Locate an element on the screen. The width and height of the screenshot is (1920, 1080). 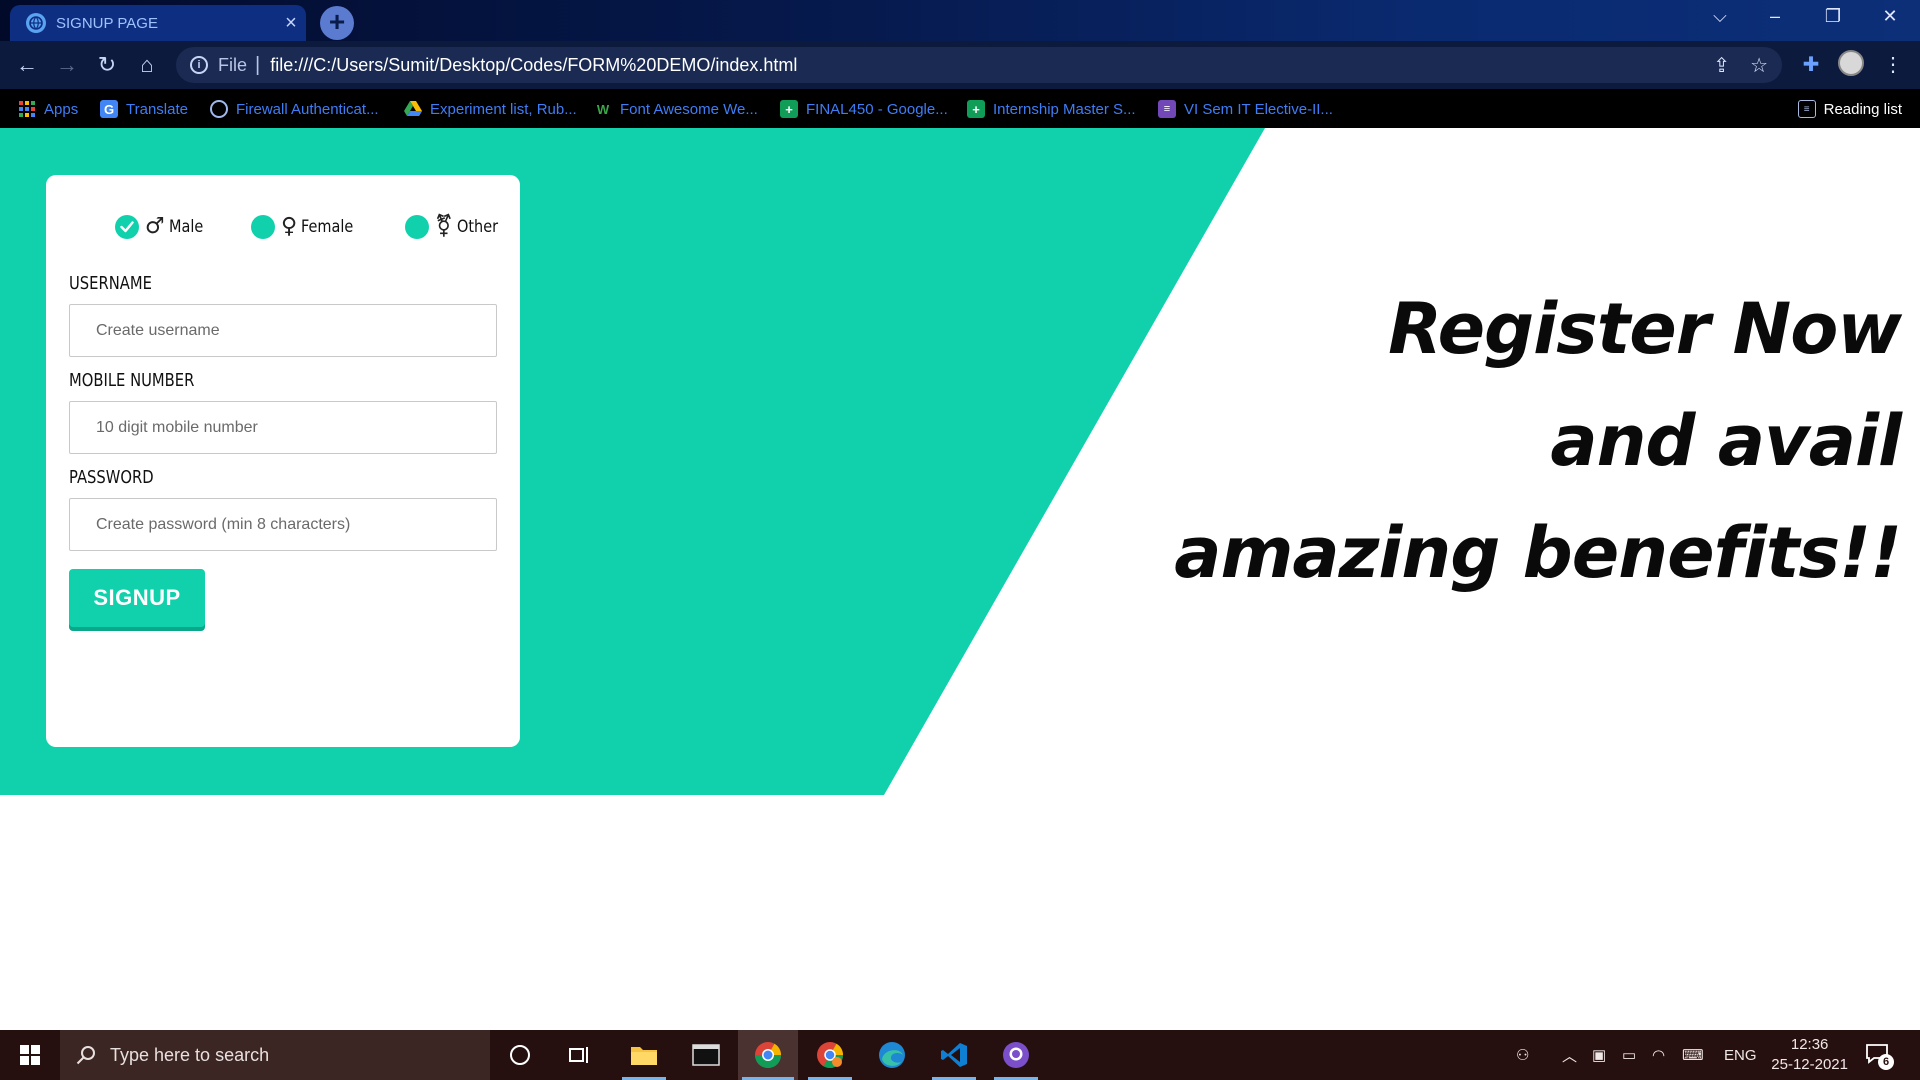
password-label: PASSWORD is located at coordinates (111, 477).